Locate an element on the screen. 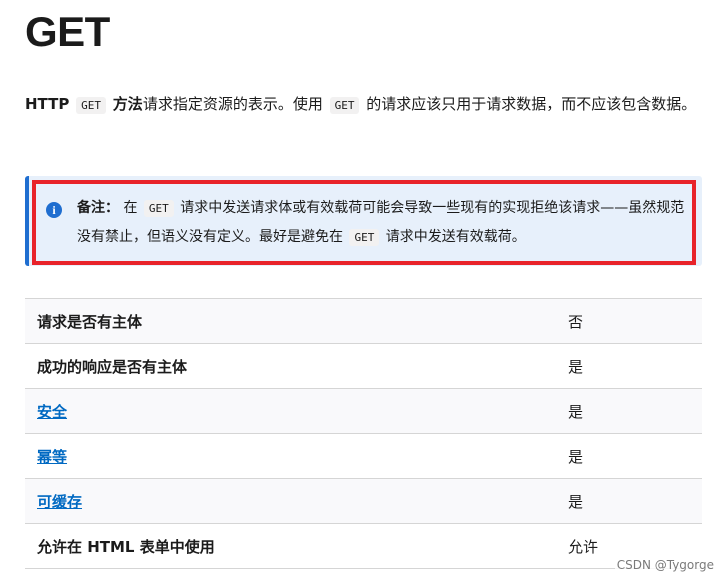 The image size is (724, 582). table-row: 允许在 HTML 表单中使用 允许 is located at coordinates (363, 546).